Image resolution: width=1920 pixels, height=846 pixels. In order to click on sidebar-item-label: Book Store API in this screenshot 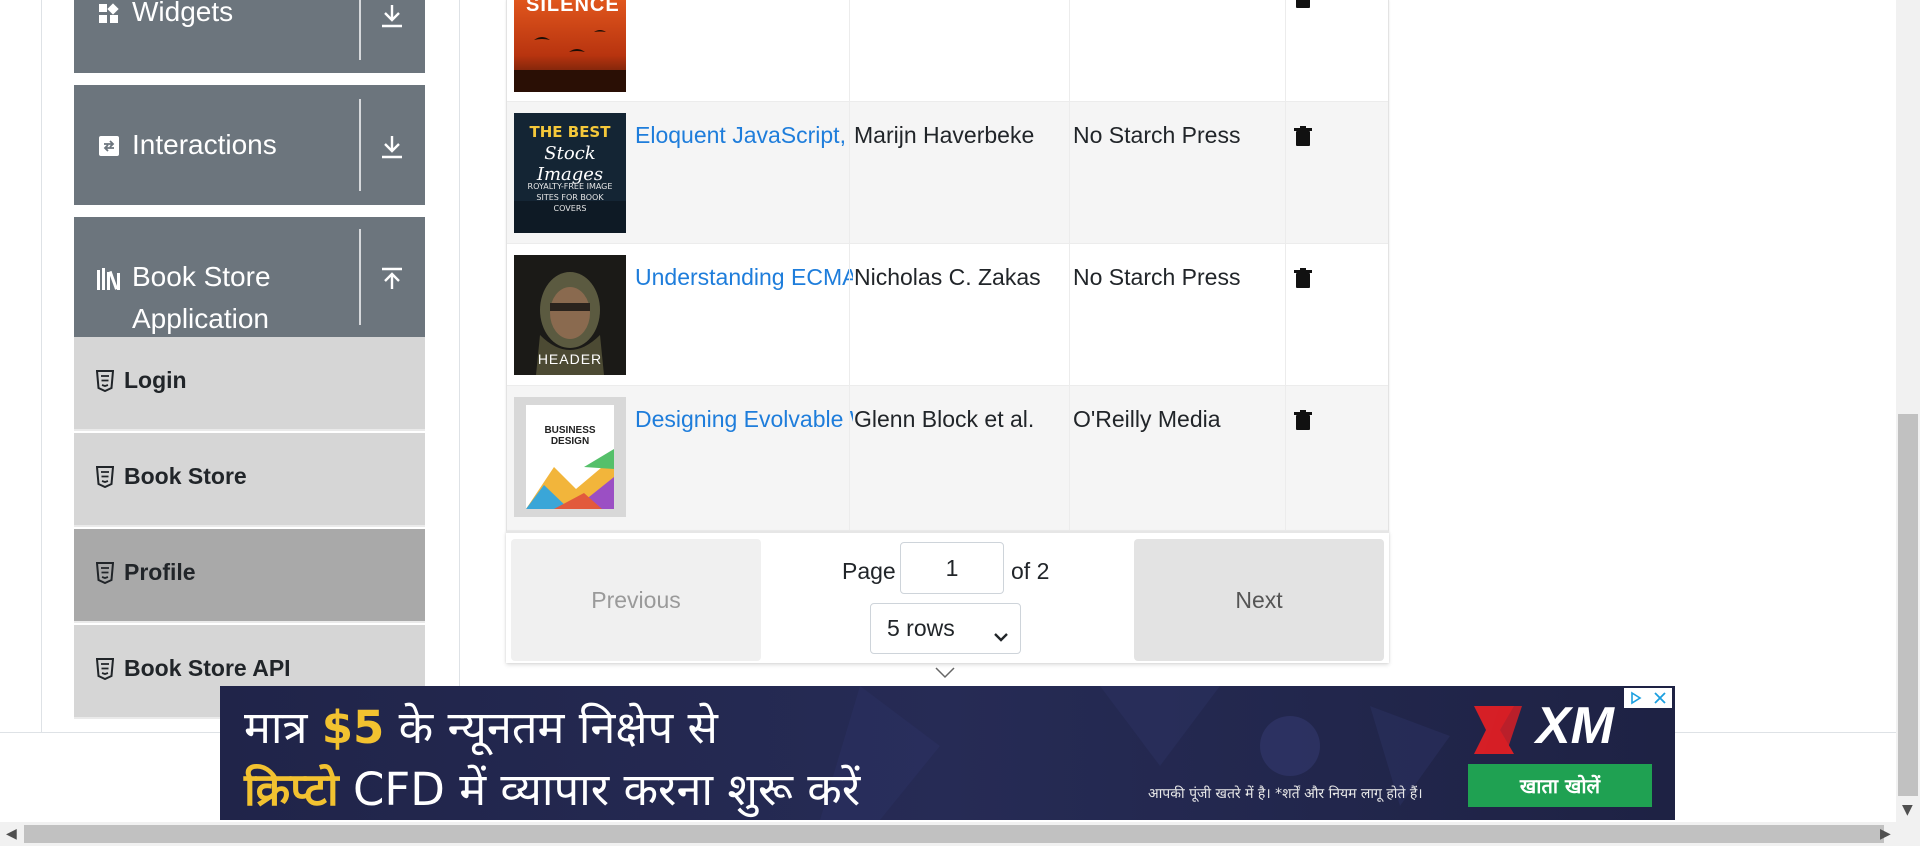, I will do `click(207, 668)`.